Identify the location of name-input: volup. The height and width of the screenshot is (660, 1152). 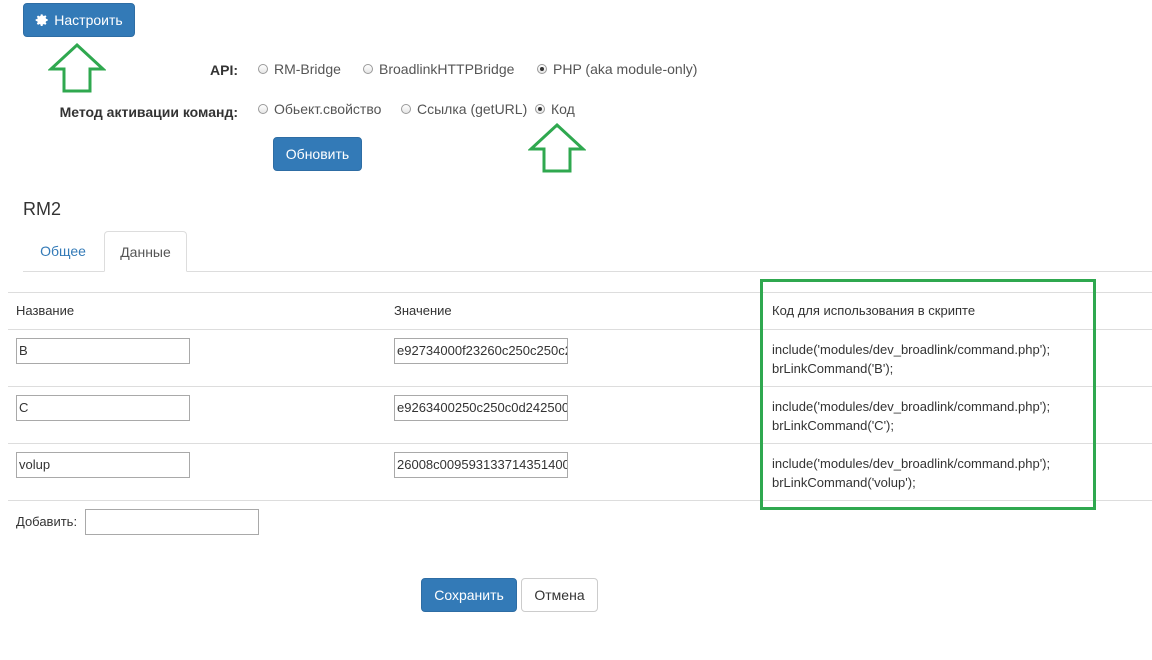
(103, 465).